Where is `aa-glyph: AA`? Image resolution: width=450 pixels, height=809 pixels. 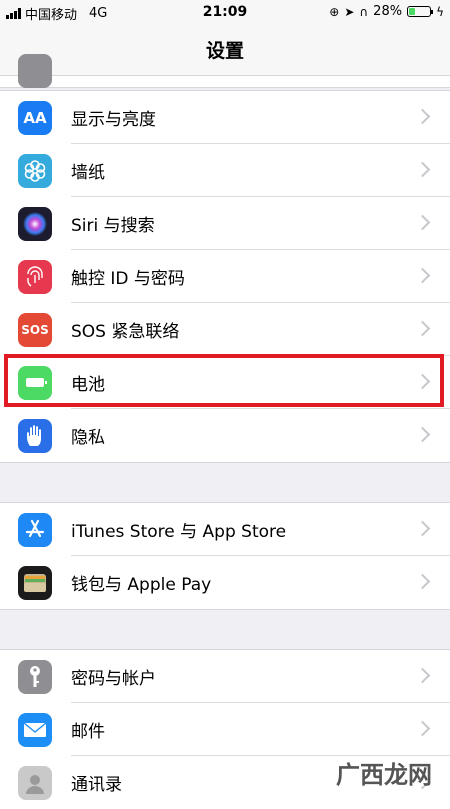 aa-glyph: AA is located at coordinates (35, 117).